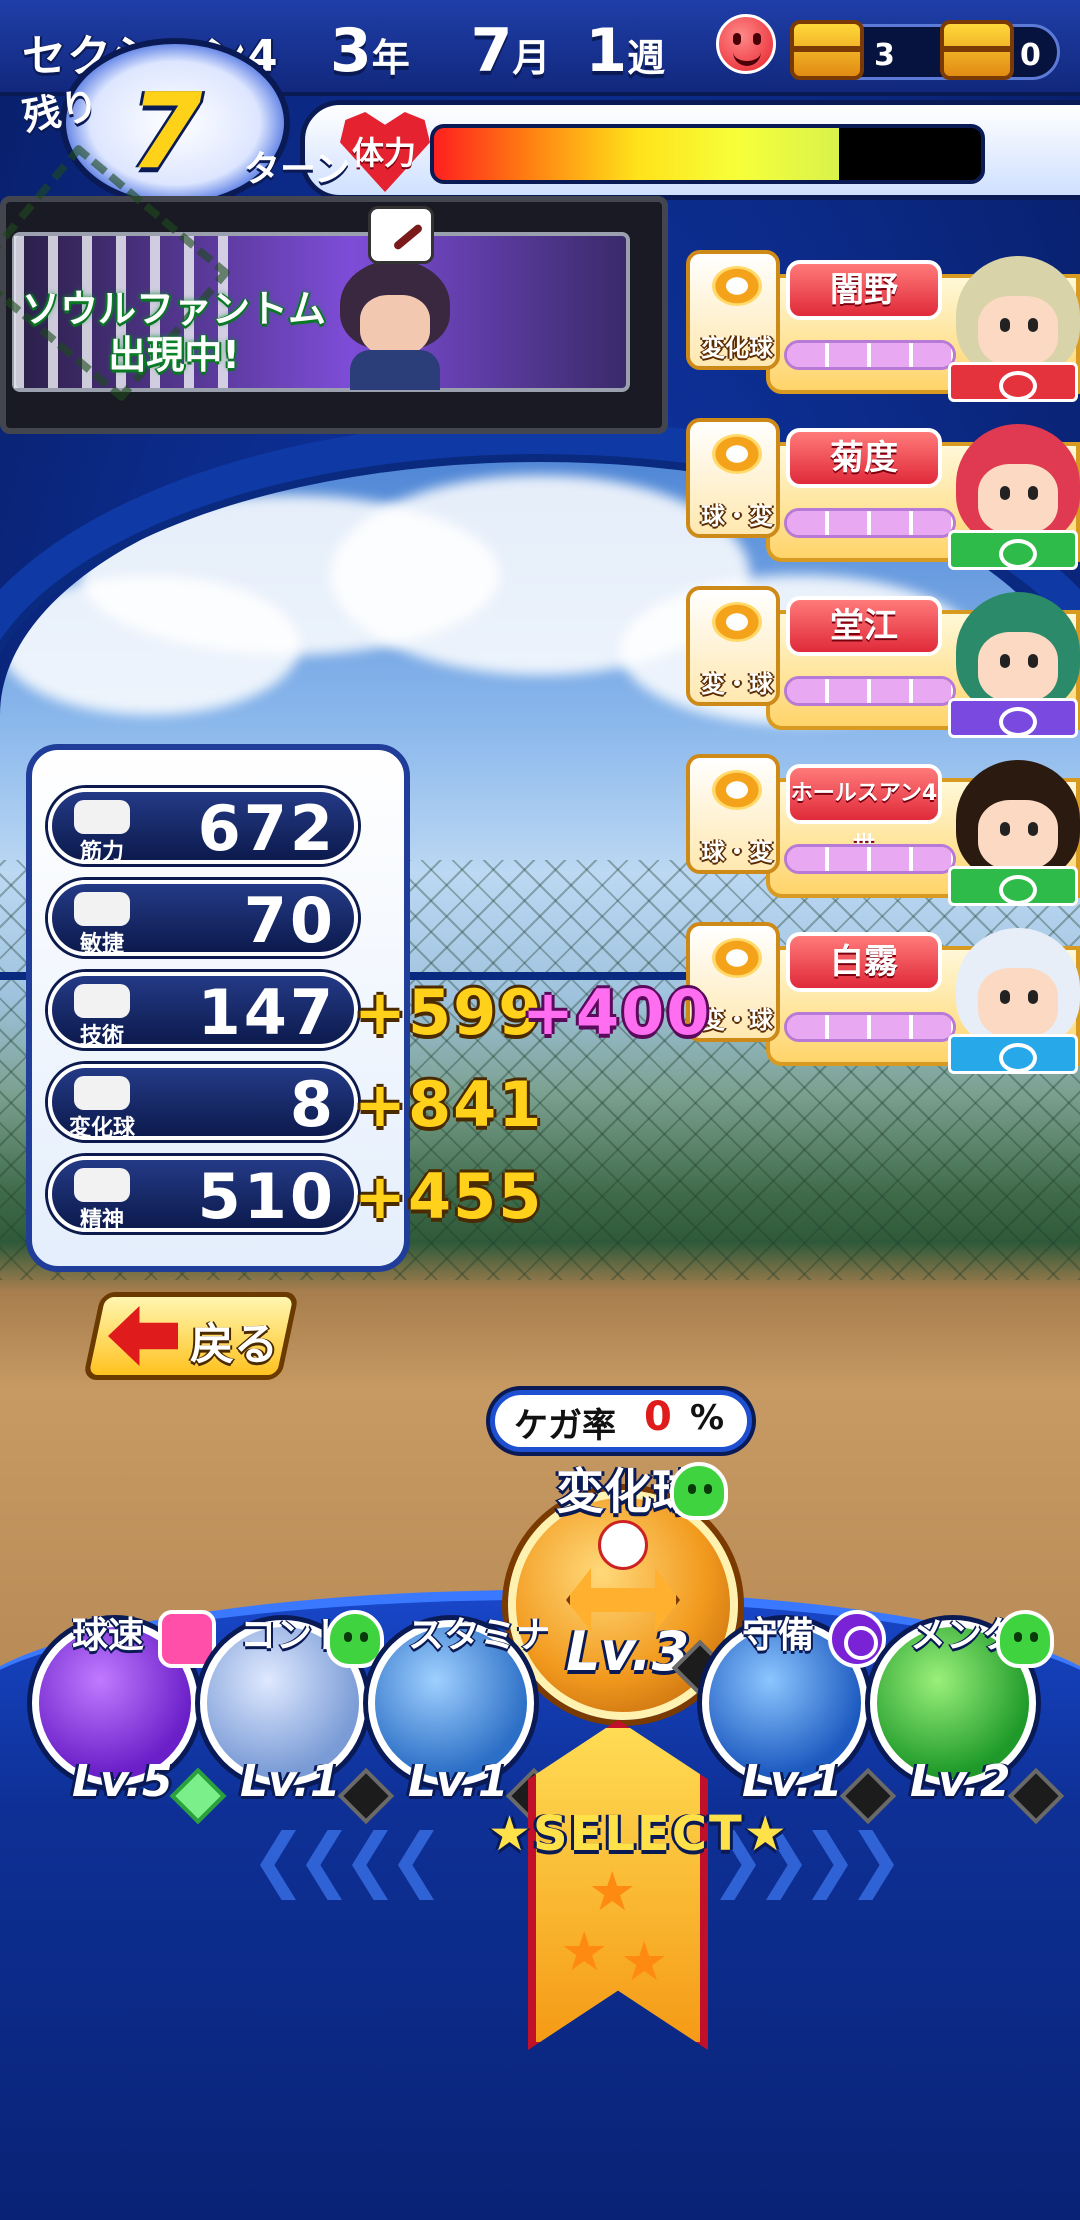  I want to click on bat-icon, so click(401, 235).